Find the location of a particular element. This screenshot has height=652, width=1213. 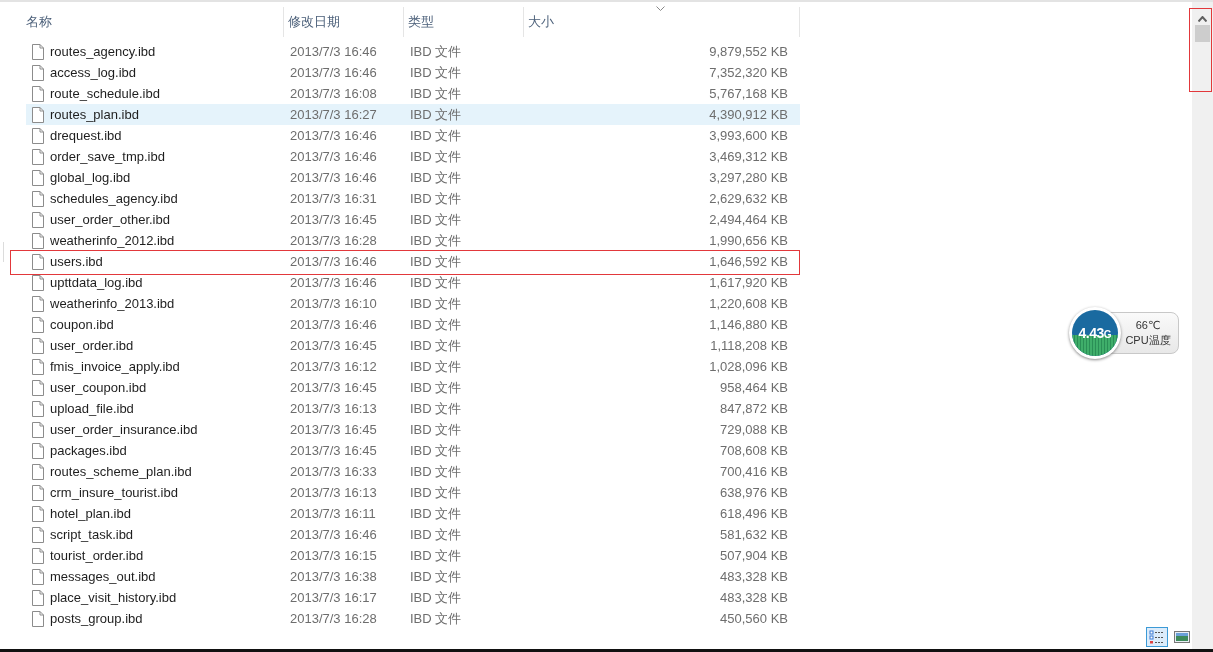

file-name: routes_plan.ibd is located at coordinates (94, 114).